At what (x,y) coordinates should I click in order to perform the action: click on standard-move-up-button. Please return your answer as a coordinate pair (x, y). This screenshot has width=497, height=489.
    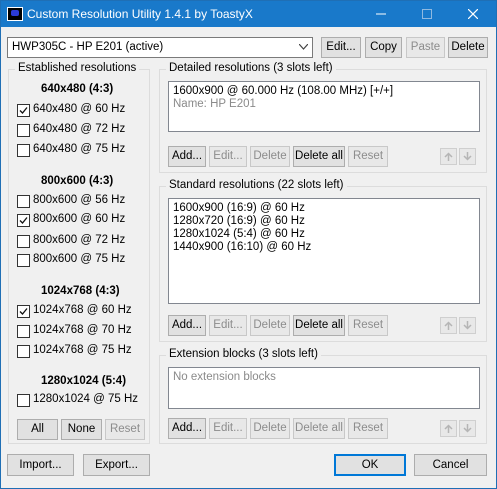
    Looking at the image, I should click on (448, 325).